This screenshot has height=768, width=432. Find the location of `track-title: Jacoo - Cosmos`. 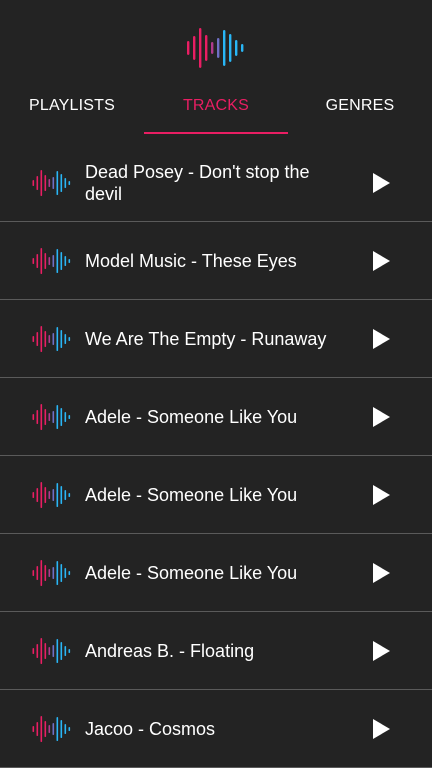

track-title: Jacoo - Cosmos is located at coordinates (150, 728).